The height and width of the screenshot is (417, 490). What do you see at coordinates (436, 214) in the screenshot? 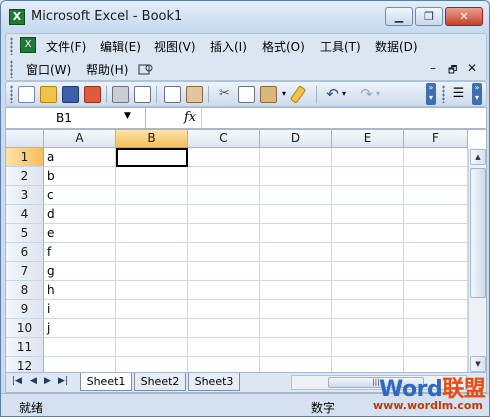
I see `cell-f4` at bounding box center [436, 214].